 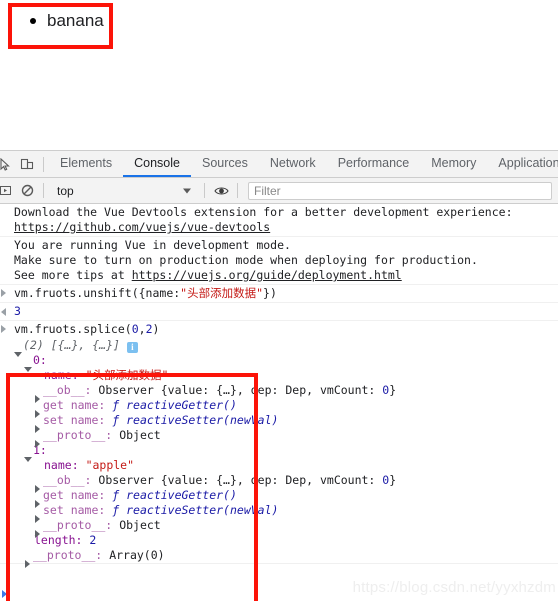 I want to click on command-tail: }), so click(x=270, y=293).